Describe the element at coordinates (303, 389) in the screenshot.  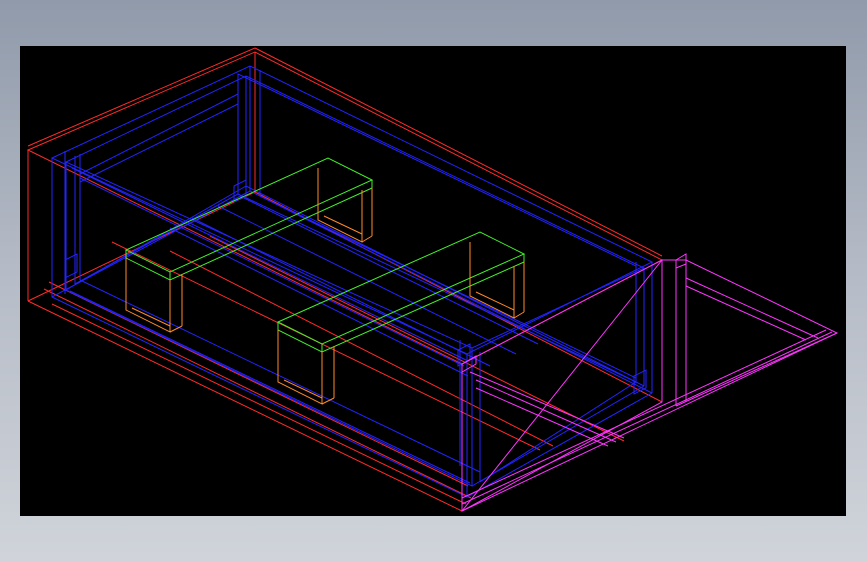
I see `support-2a-inner` at that location.